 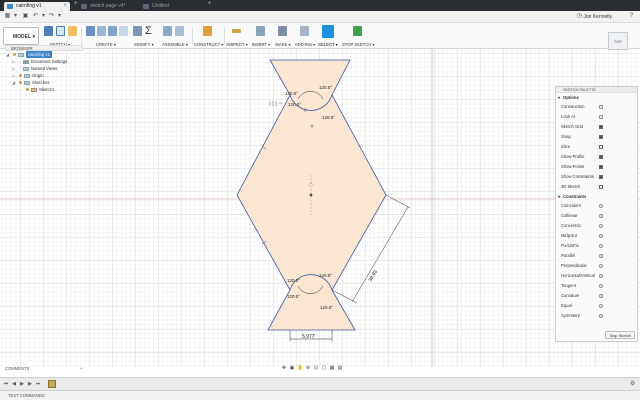 I want to click on viewports-icon: ▤, so click(x=340, y=368).